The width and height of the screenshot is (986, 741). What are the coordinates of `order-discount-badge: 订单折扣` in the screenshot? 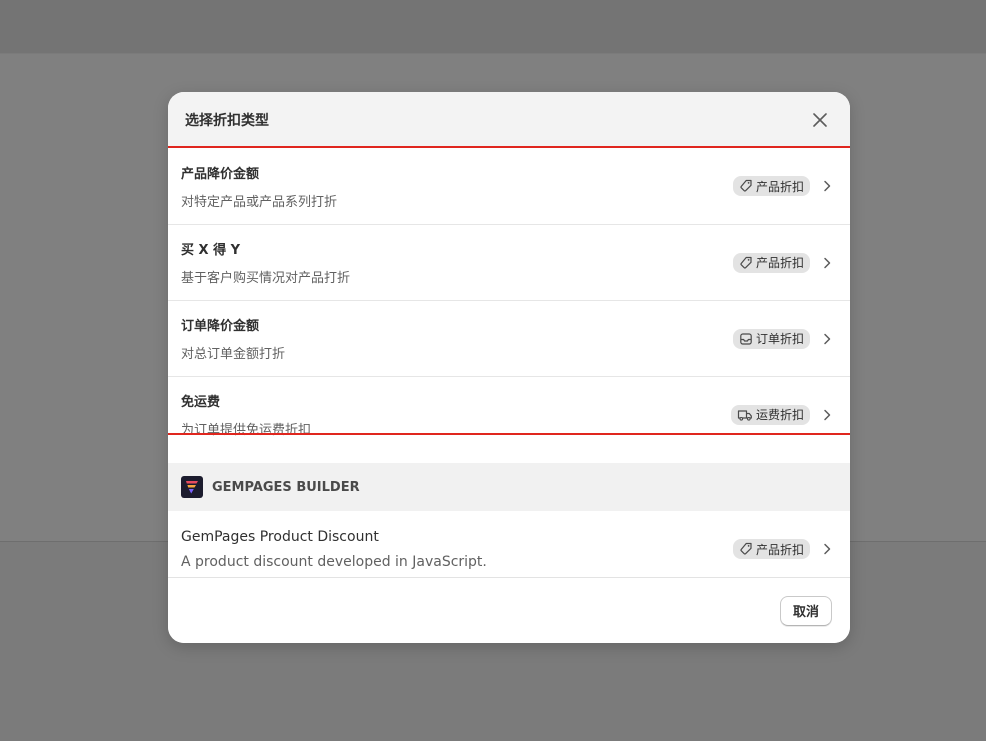 It's located at (771, 338).